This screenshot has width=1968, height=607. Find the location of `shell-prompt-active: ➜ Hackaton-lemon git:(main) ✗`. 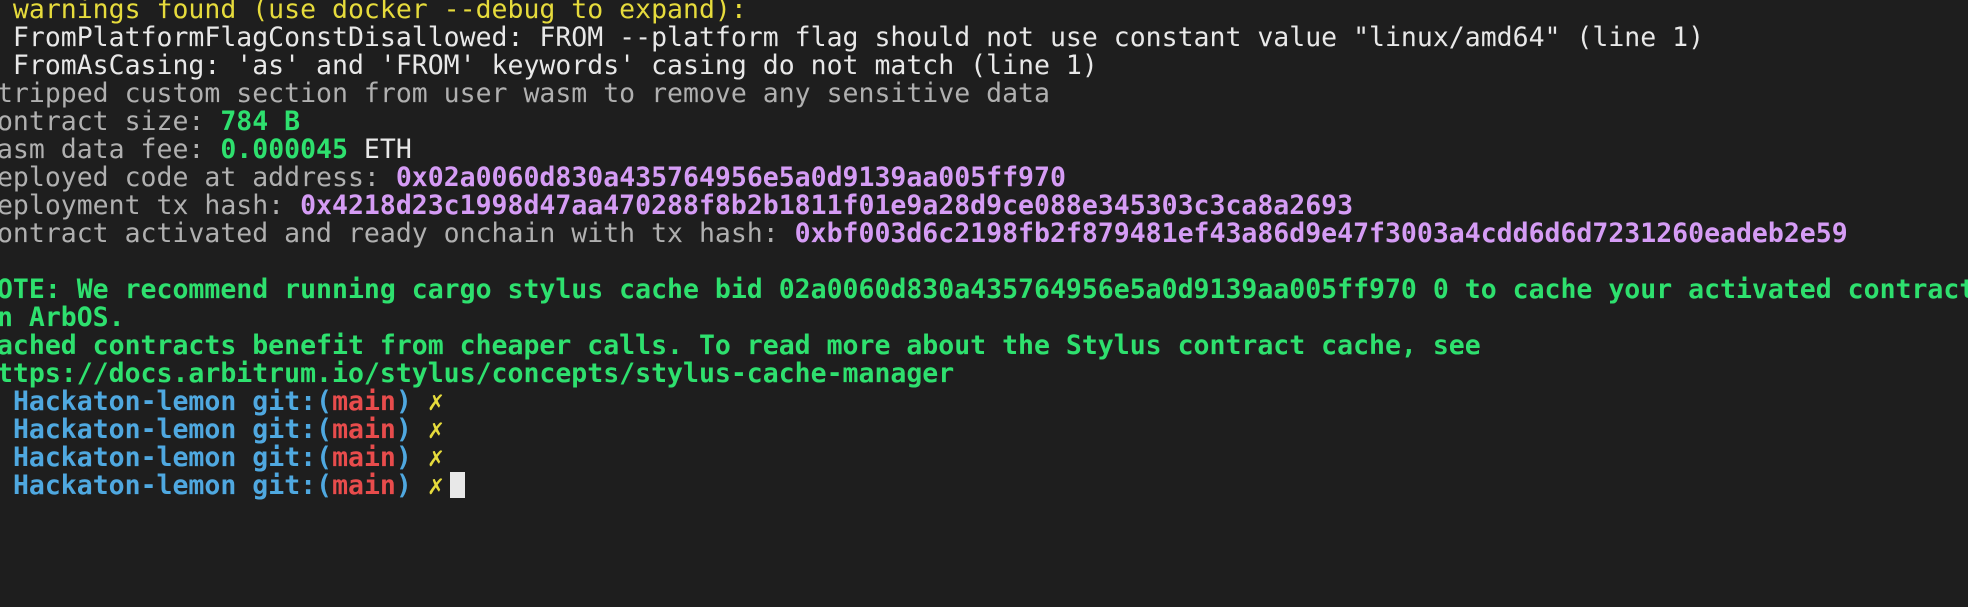

shell-prompt-active: ➜ Hackaton-lemon git:(main) ✗ is located at coordinates (232, 485).